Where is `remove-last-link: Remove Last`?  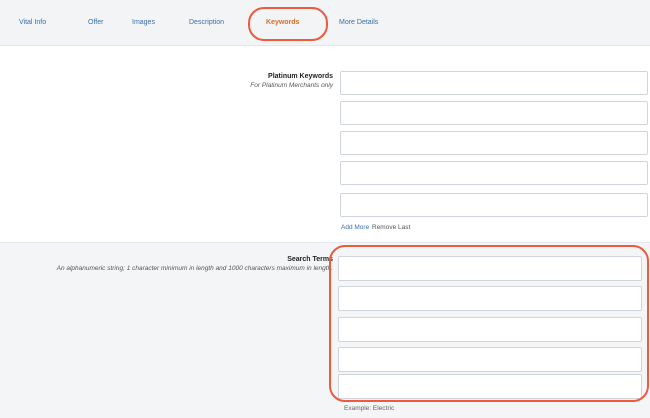 remove-last-link: Remove Last is located at coordinates (391, 227).